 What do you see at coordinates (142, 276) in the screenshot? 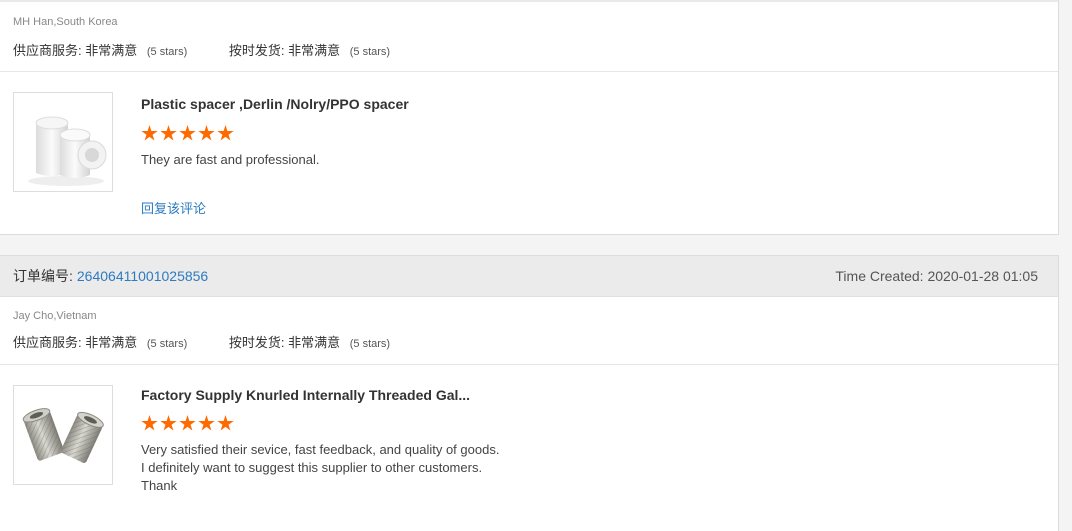
I see `order-number-link: 26406411001025856` at bounding box center [142, 276].